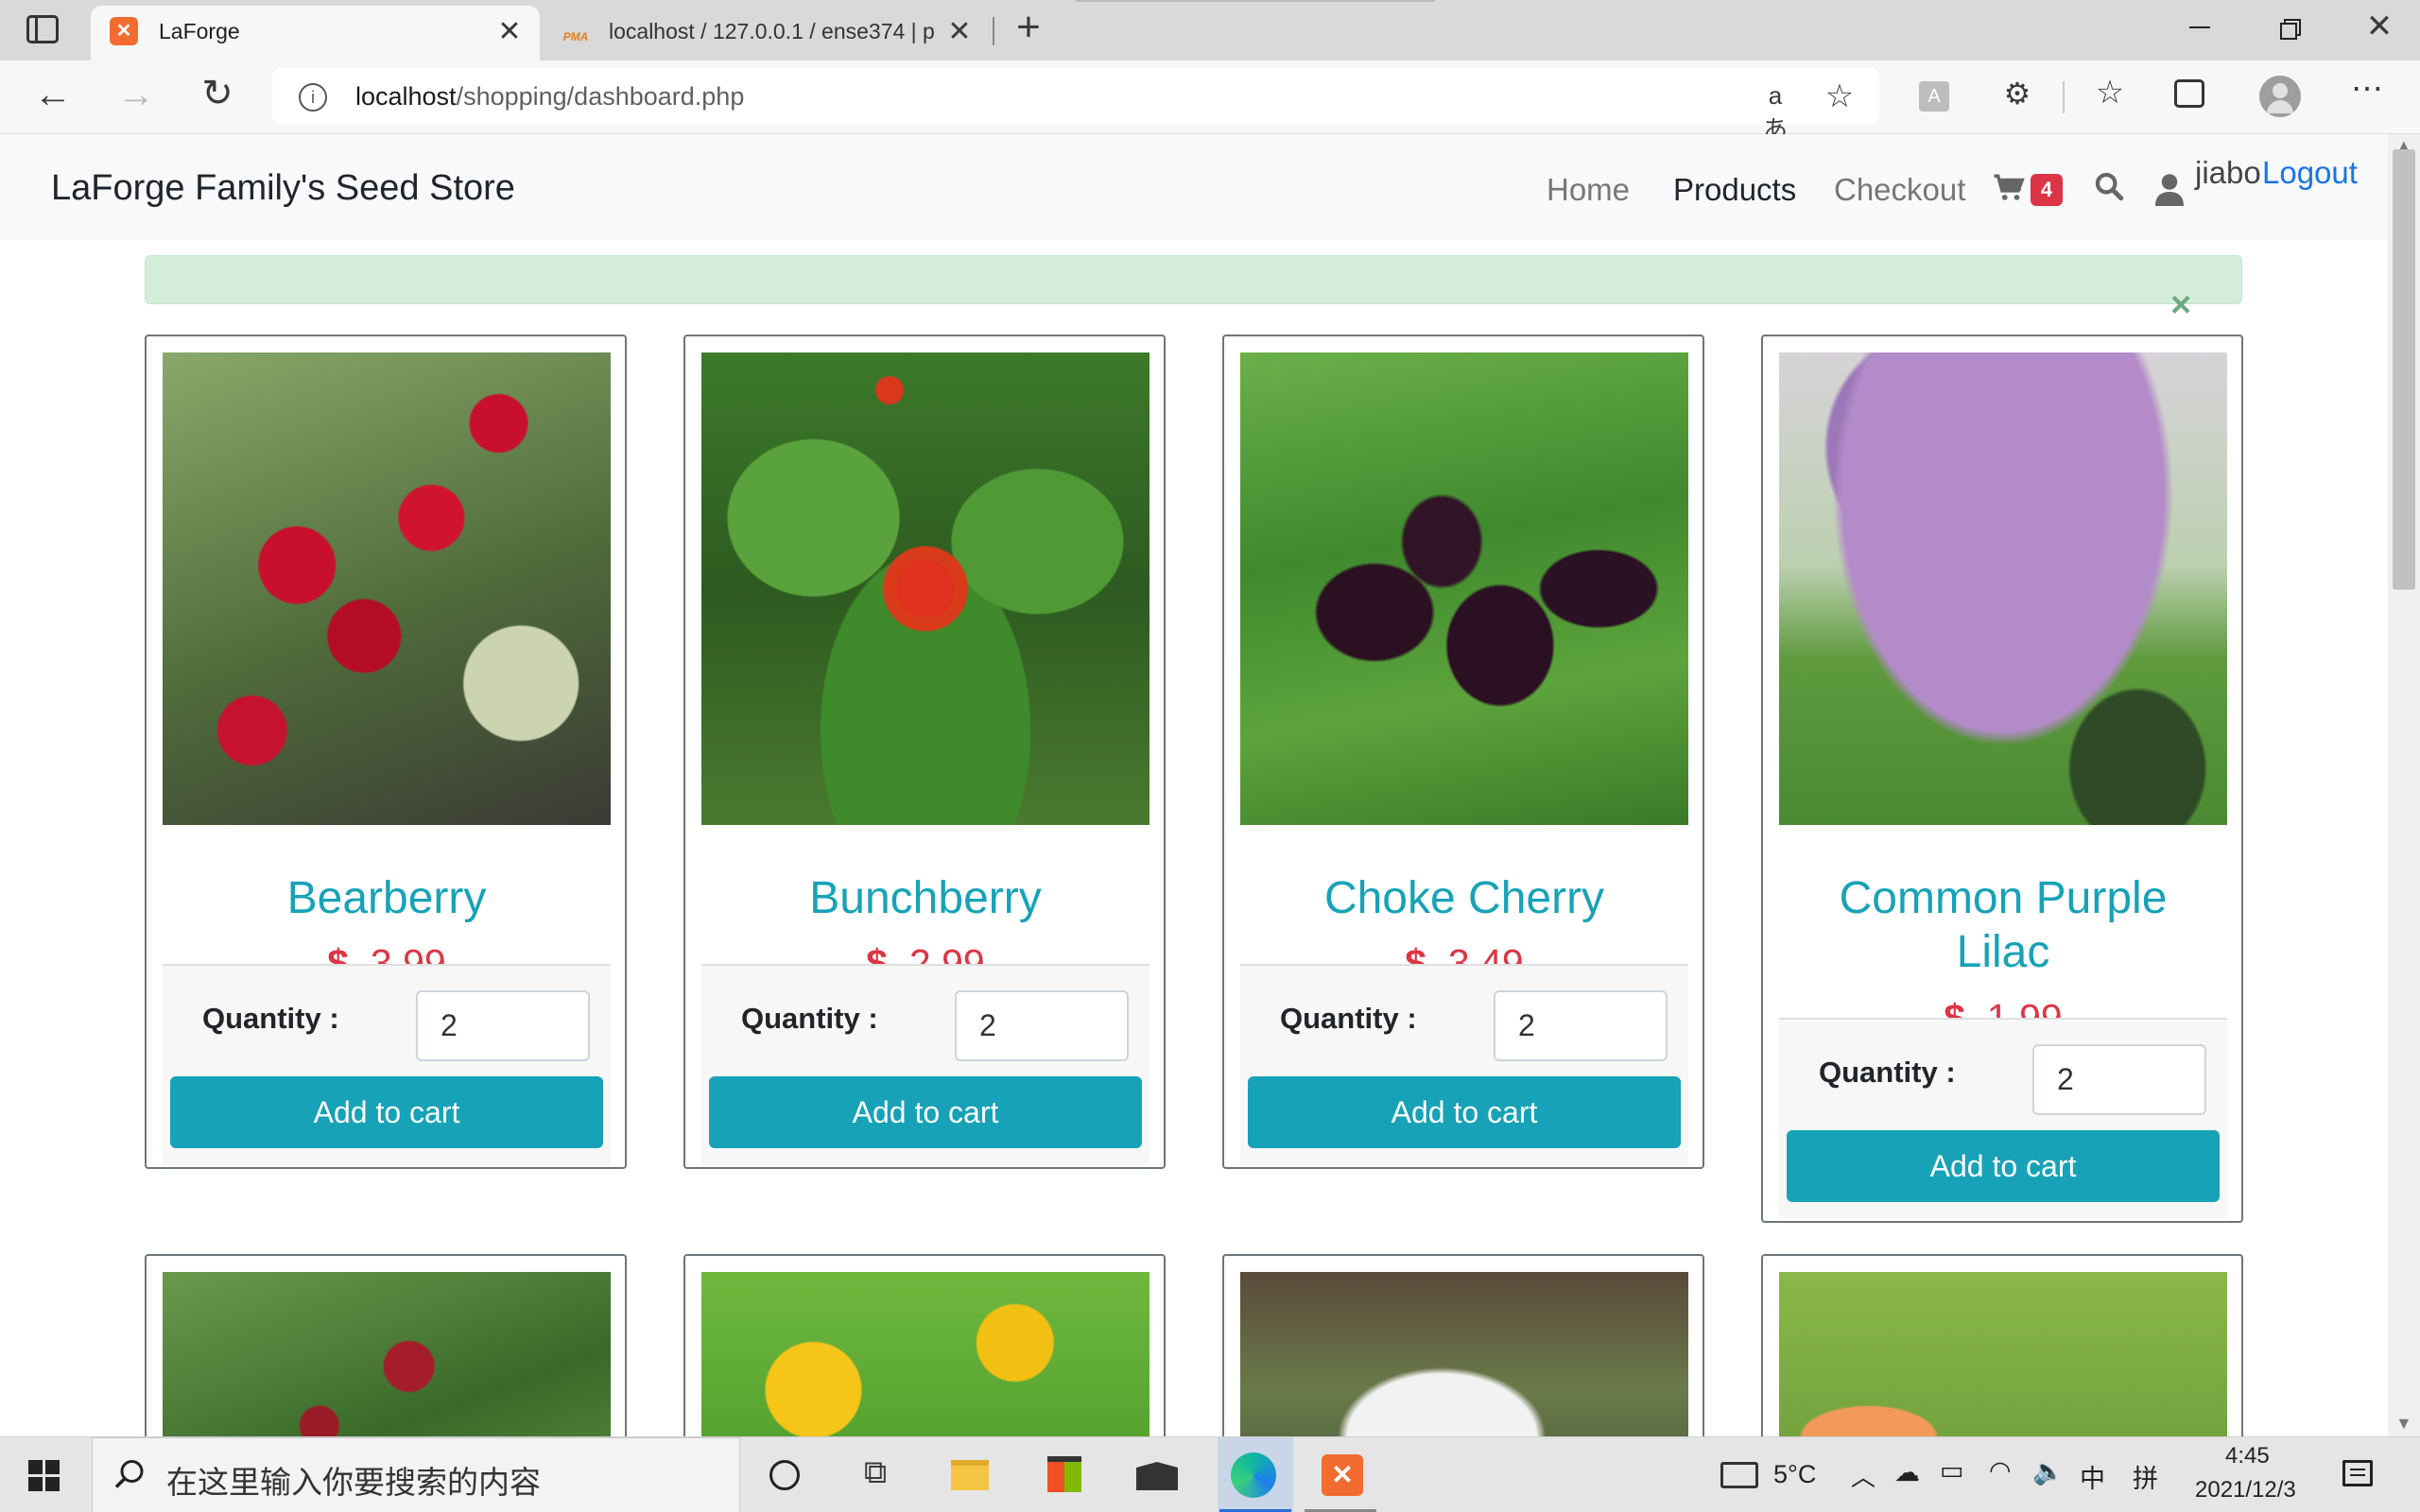  What do you see at coordinates (387, 588) in the screenshot?
I see `bearberry-image` at bounding box center [387, 588].